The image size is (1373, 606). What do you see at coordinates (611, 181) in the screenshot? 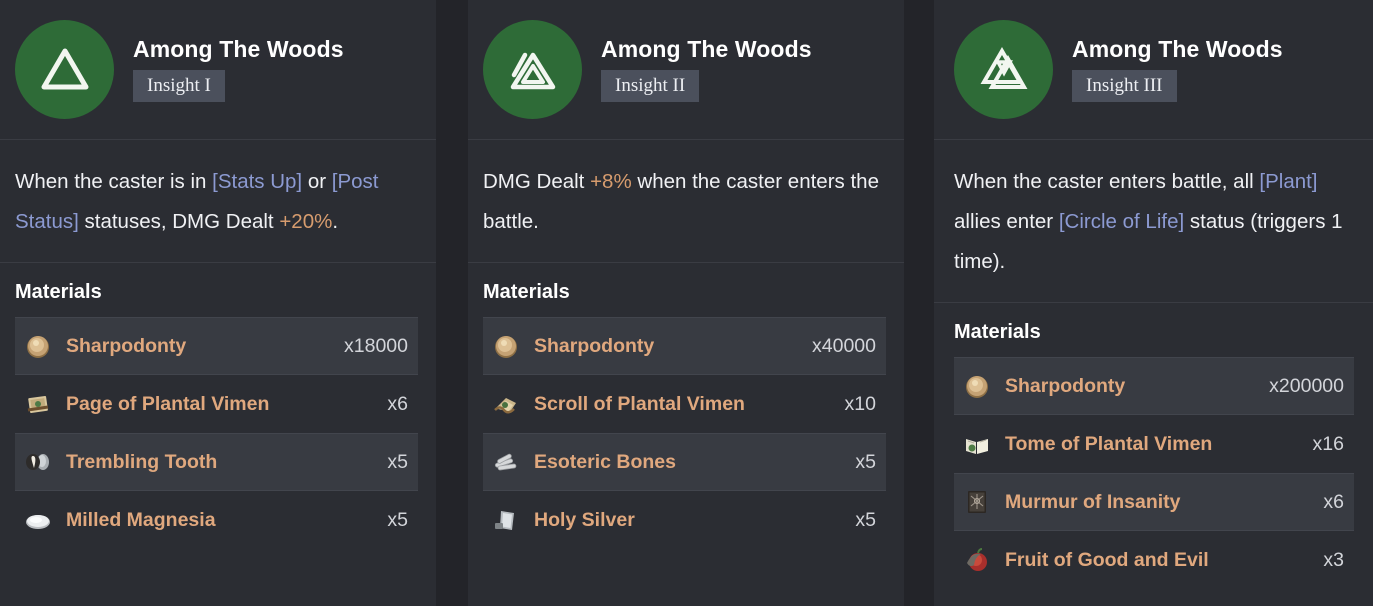
I see `desc-number: +8%` at bounding box center [611, 181].